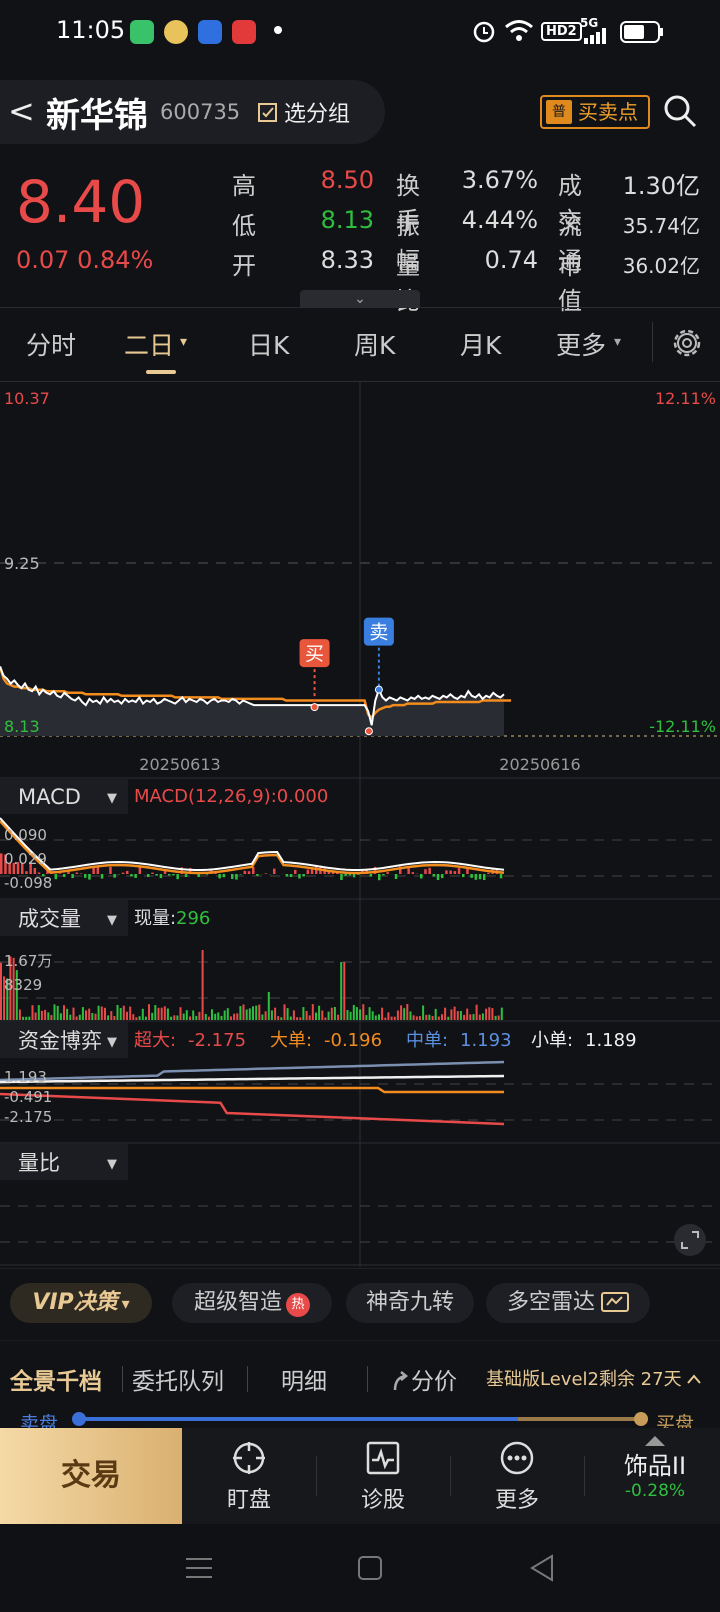 The height and width of the screenshot is (1612, 720). What do you see at coordinates (91, 30) in the screenshot?
I see `status-time: 11:05` at bounding box center [91, 30].